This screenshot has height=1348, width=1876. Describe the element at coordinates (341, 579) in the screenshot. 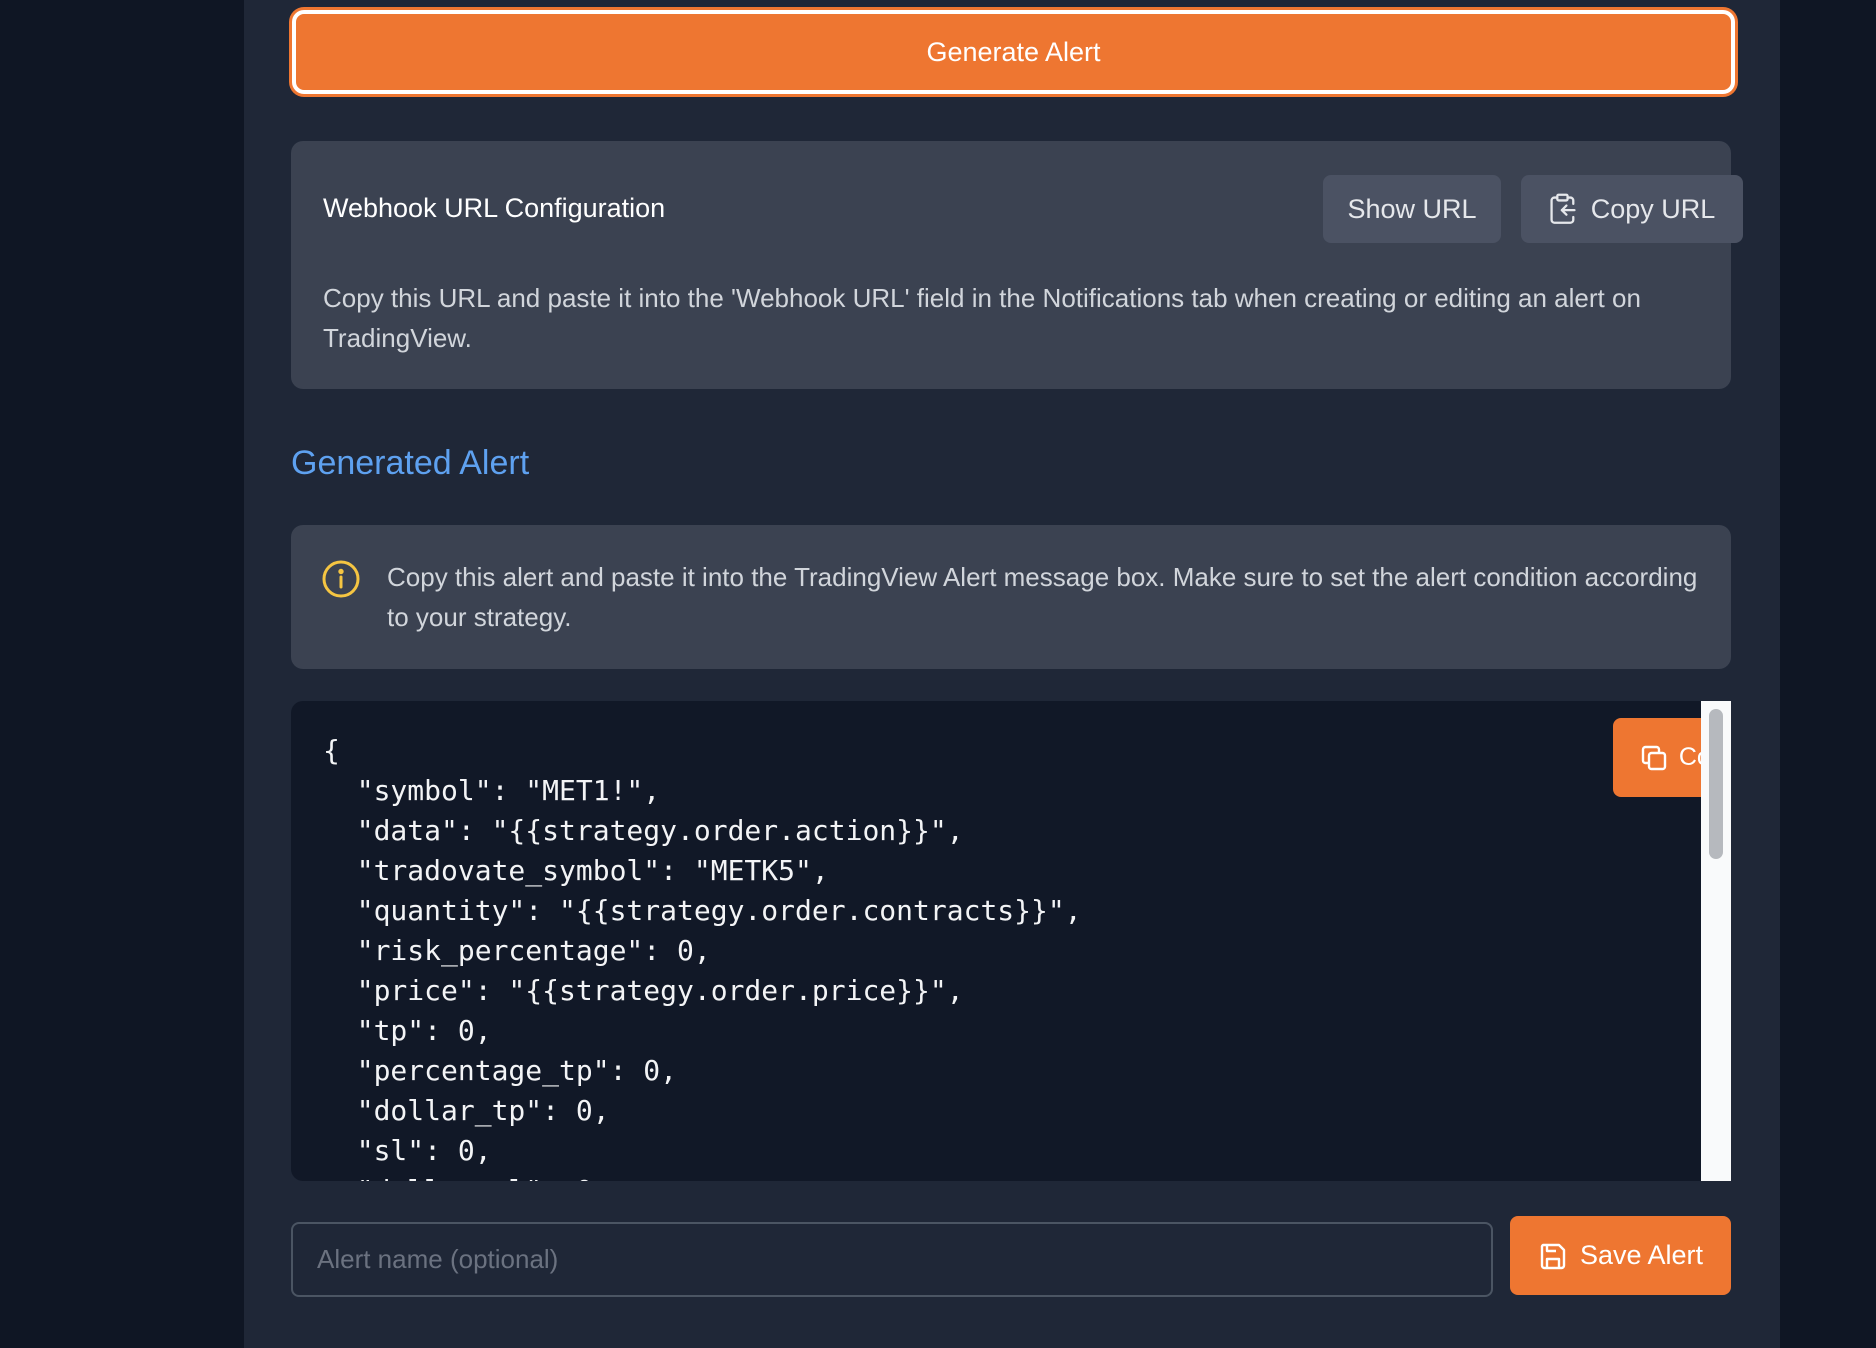

I see `info-circle-icon` at that location.